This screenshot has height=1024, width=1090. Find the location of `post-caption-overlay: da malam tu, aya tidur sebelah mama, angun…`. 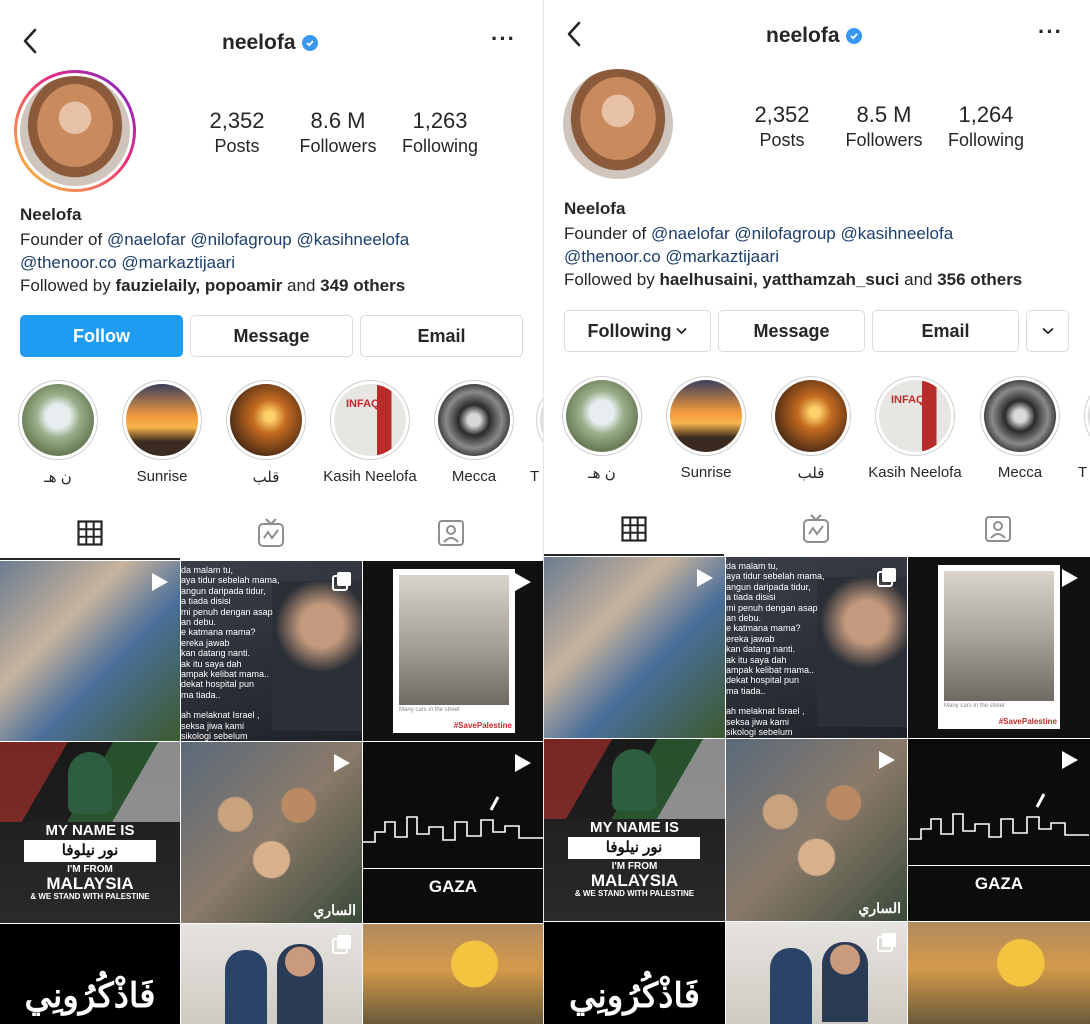

post-caption-overlay: da malam tu, aya tidur sebelah mama, angun… is located at coordinates (775, 649).